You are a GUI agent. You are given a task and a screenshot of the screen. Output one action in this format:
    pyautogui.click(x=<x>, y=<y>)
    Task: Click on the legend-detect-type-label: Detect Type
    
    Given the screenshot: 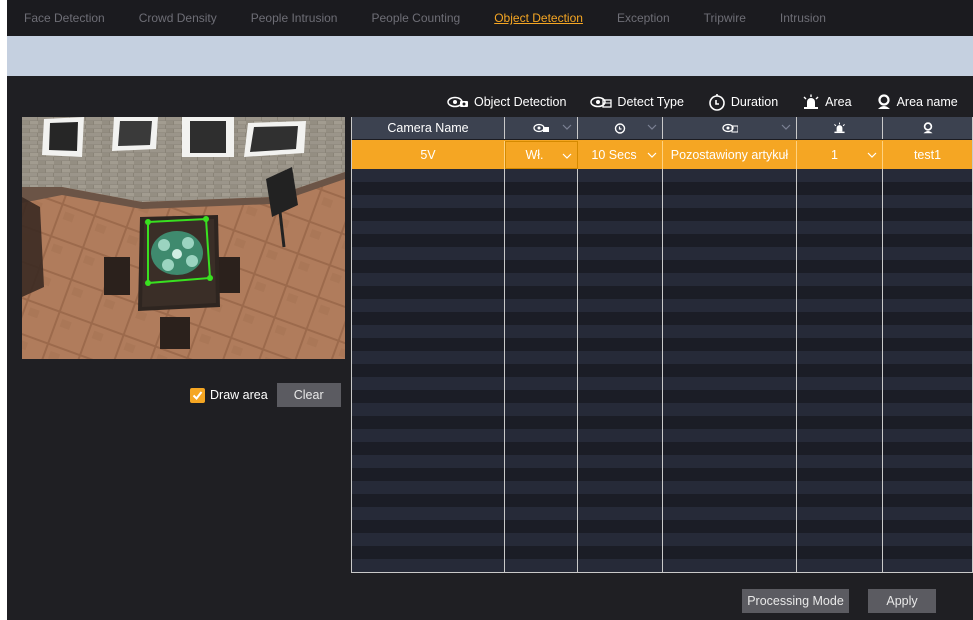 What is the action you would take?
    pyautogui.click(x=650, y=102)
    